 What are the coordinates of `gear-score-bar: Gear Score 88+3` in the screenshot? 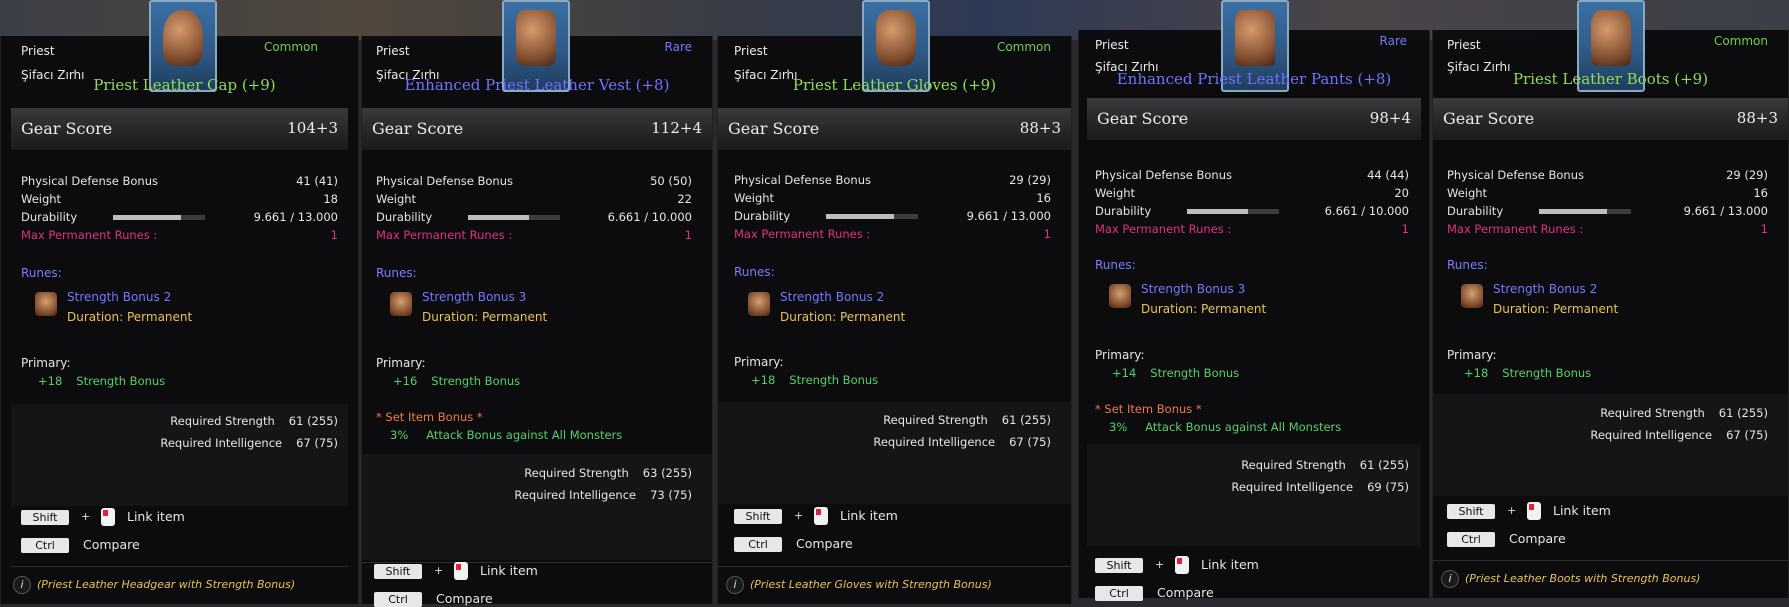 It's located at (894, 129).